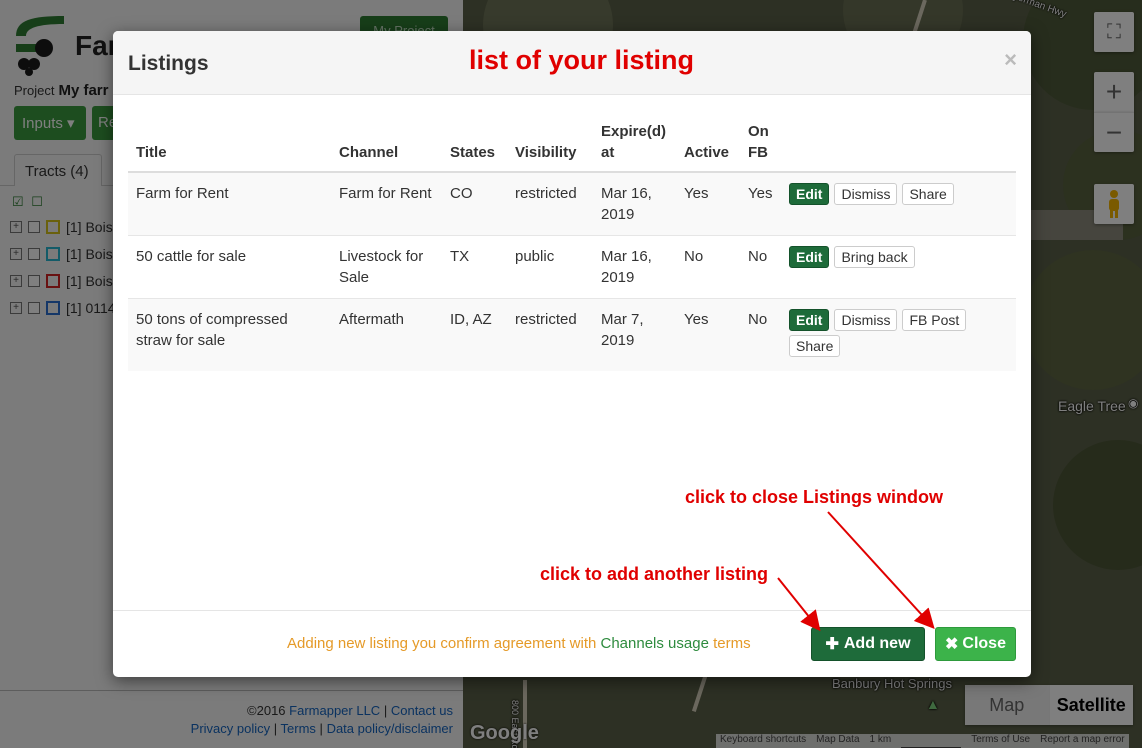 The width and height of the screenshot is (1142, 748). I want to click on close-label: Close, so click(984, 643).